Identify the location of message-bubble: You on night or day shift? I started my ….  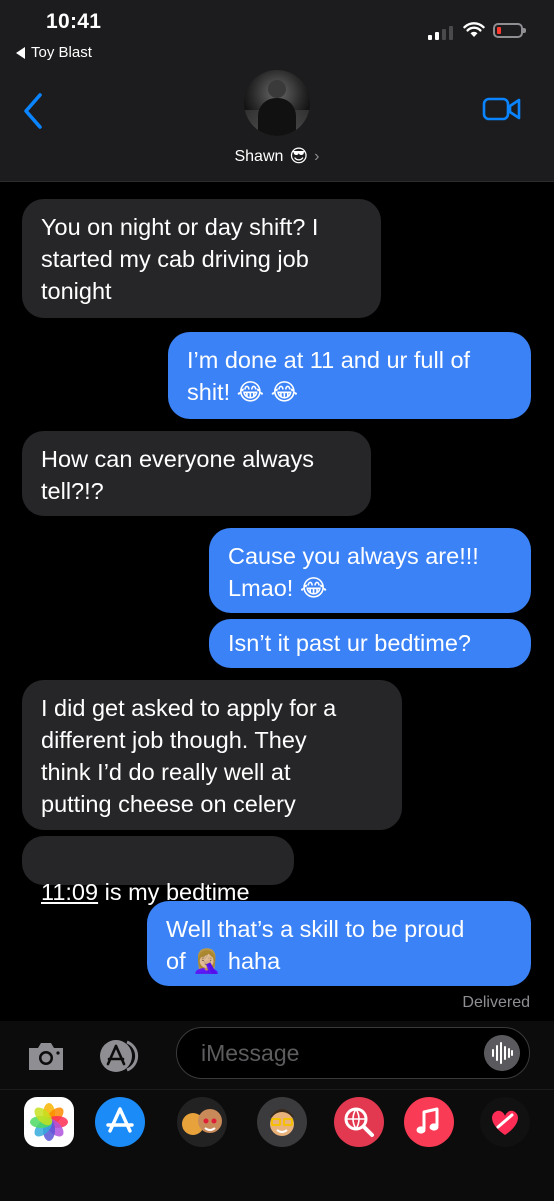
(201, 258).